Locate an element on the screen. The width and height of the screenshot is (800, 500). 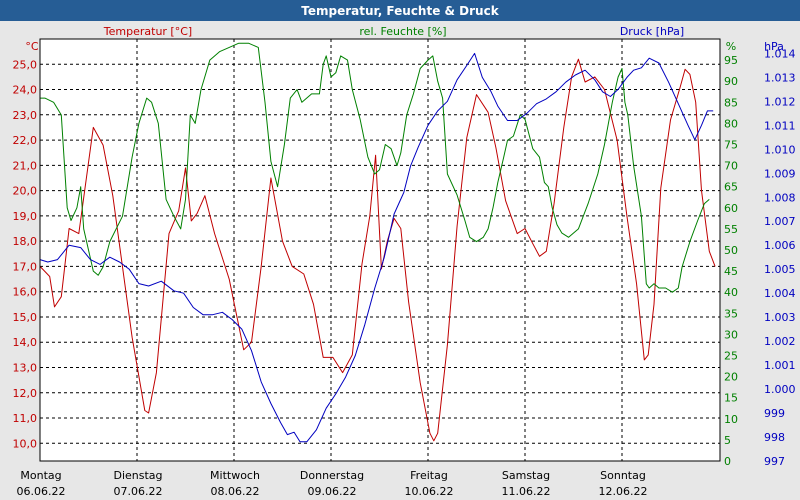
x-tick-day: Mittwoch is located at coordinates (235, 475).